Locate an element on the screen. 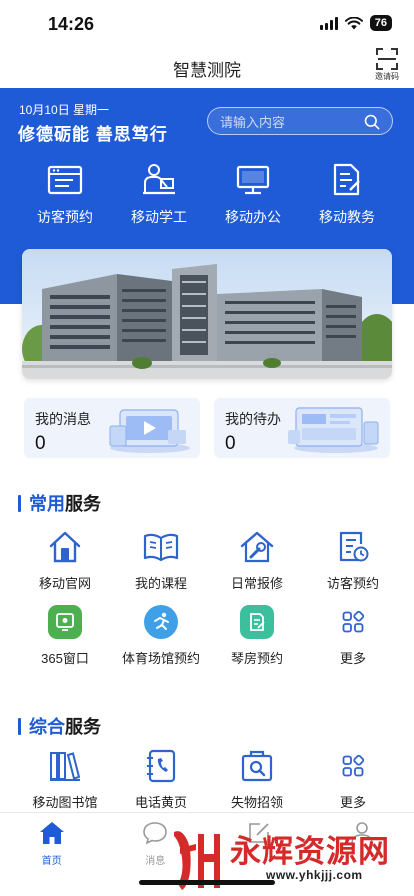 The image size is (414, 896). quick-label: 移动学工 is located at coordinates (159, 217).